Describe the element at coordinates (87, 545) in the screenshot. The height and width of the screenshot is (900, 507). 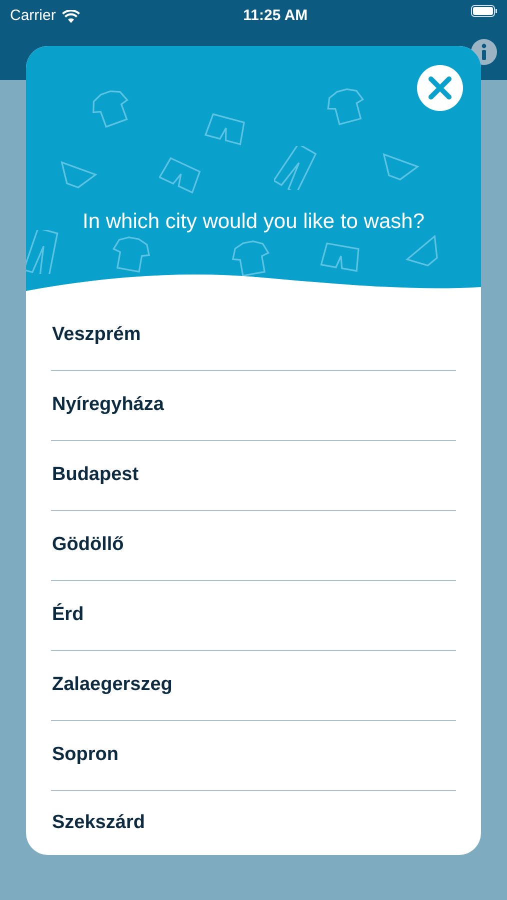
I see `city-option: Gödöllő` at that location.